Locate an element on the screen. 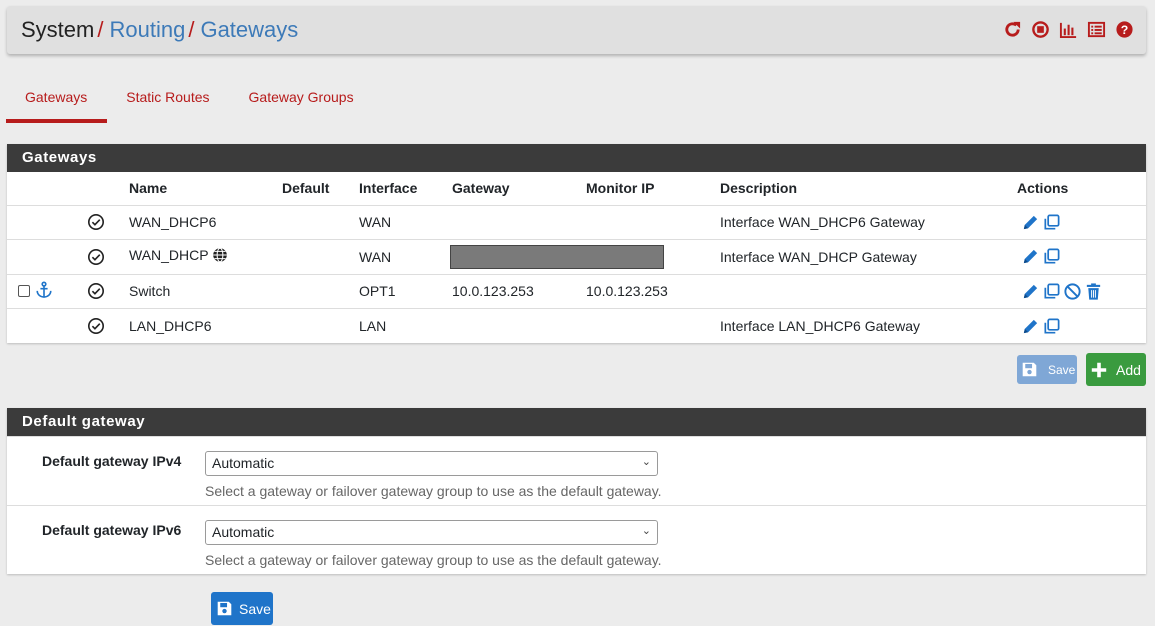  gateway-monitor-ip: 10.0.123.253 is located at coordinates (653, 291).